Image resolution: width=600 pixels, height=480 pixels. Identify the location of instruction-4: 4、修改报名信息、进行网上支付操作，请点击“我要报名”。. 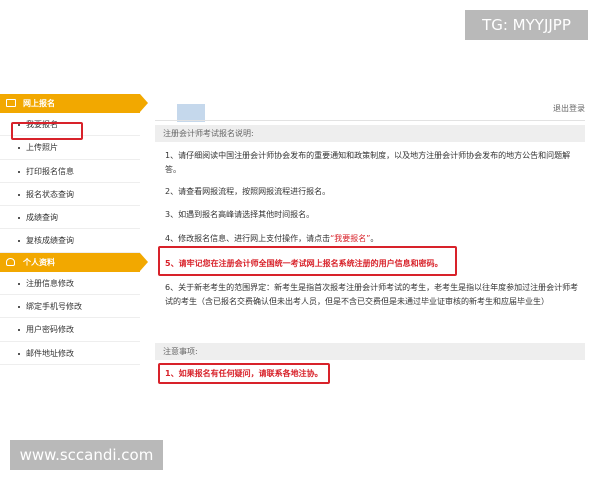
(372, 239).